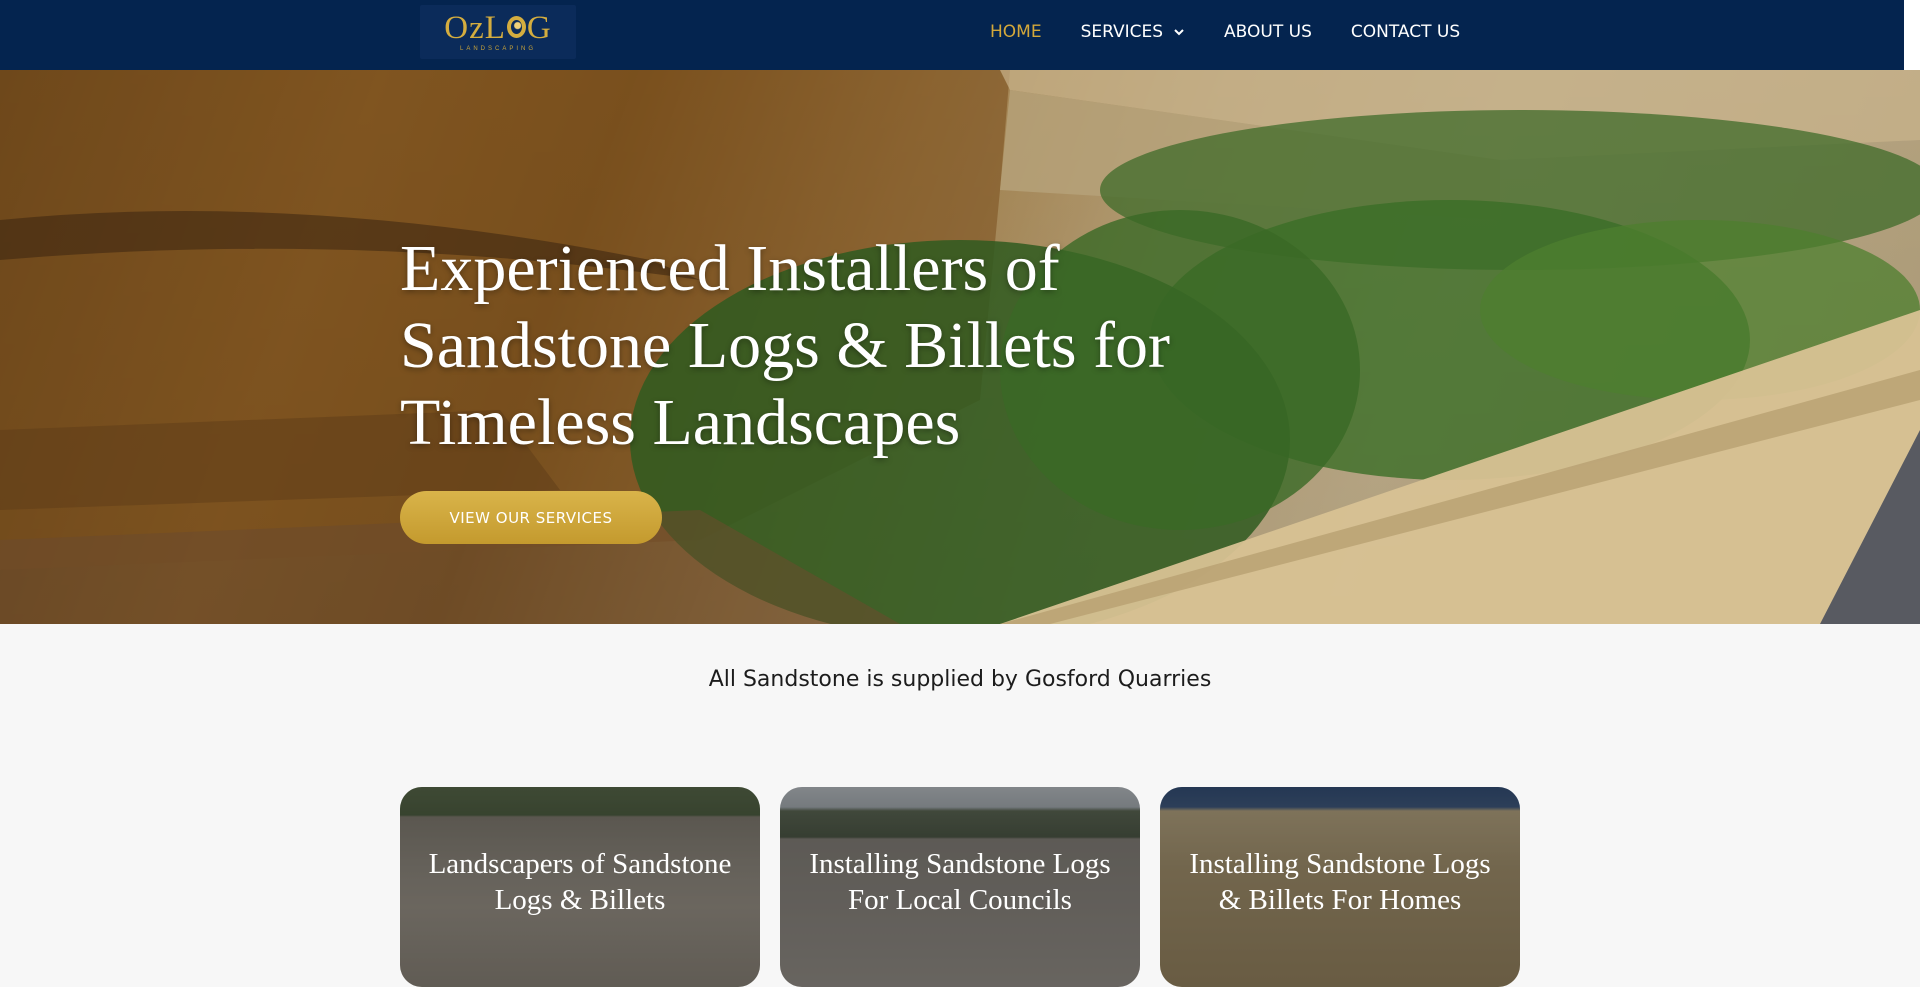  Describe the element at coordinates (1122, 32) in the screenshot. I see `nav-services-label: SERVICES` at that location.